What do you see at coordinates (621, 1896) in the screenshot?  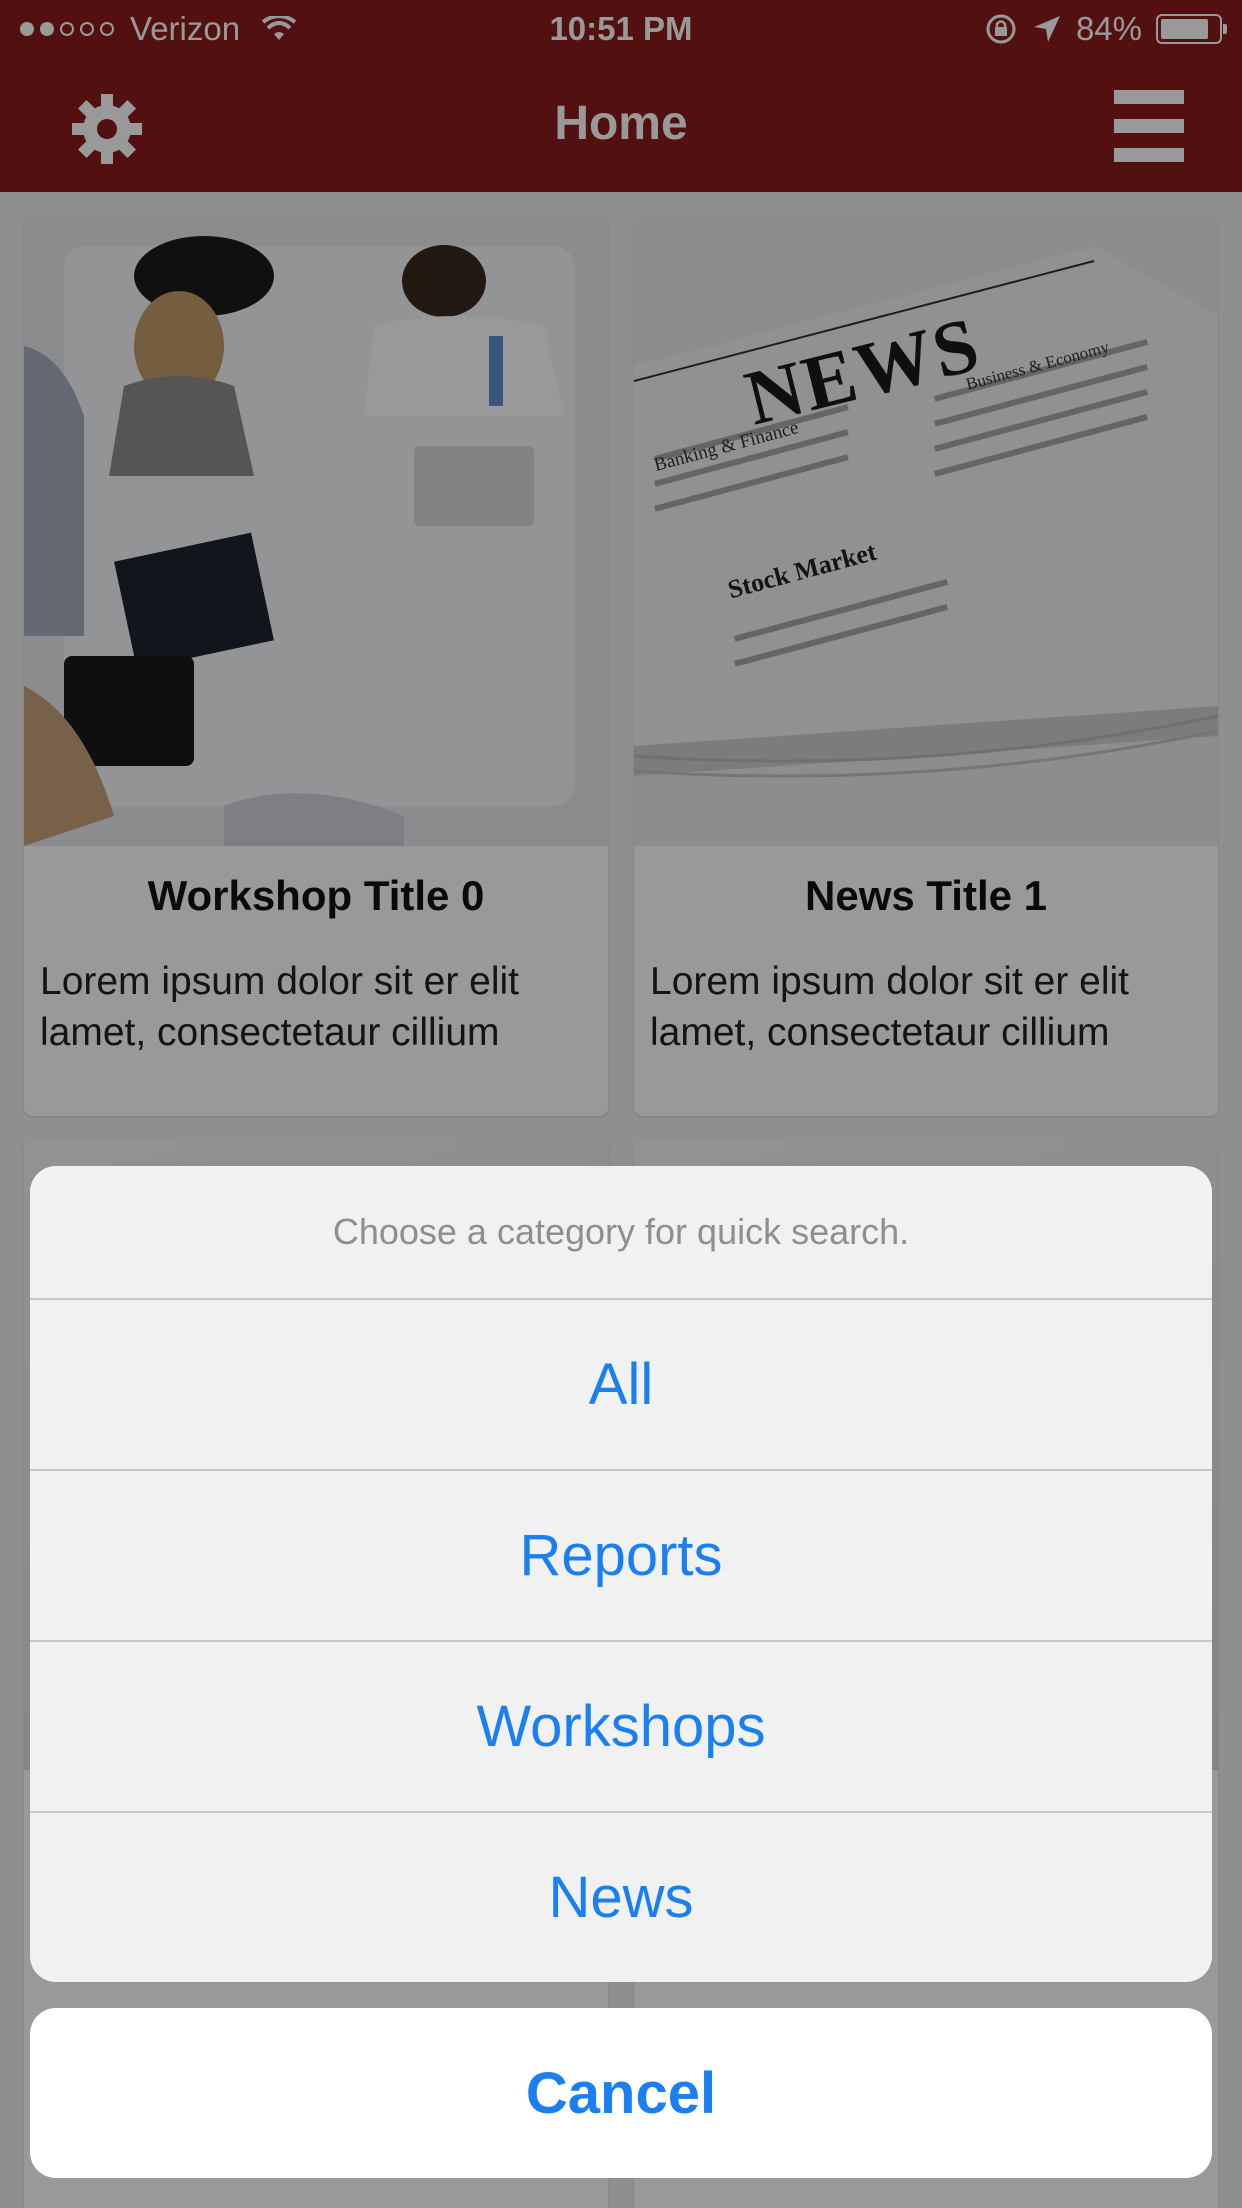 I see `option-news-button: News` at bounding box center [621, 1896].